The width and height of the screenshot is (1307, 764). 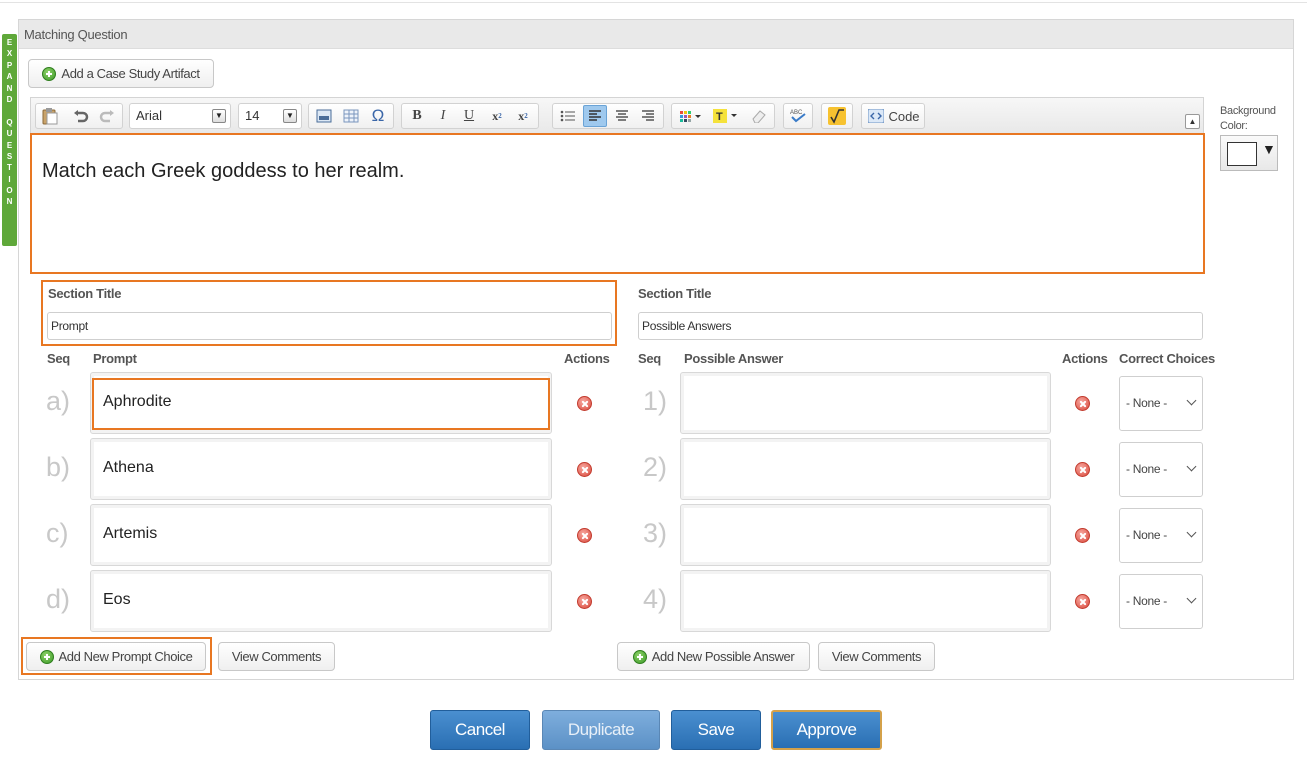 What do you see at coordinates (734, 358) in the screenshot?
I see `answer-column-header: Possible Answer` at bounding box center [734, 358].